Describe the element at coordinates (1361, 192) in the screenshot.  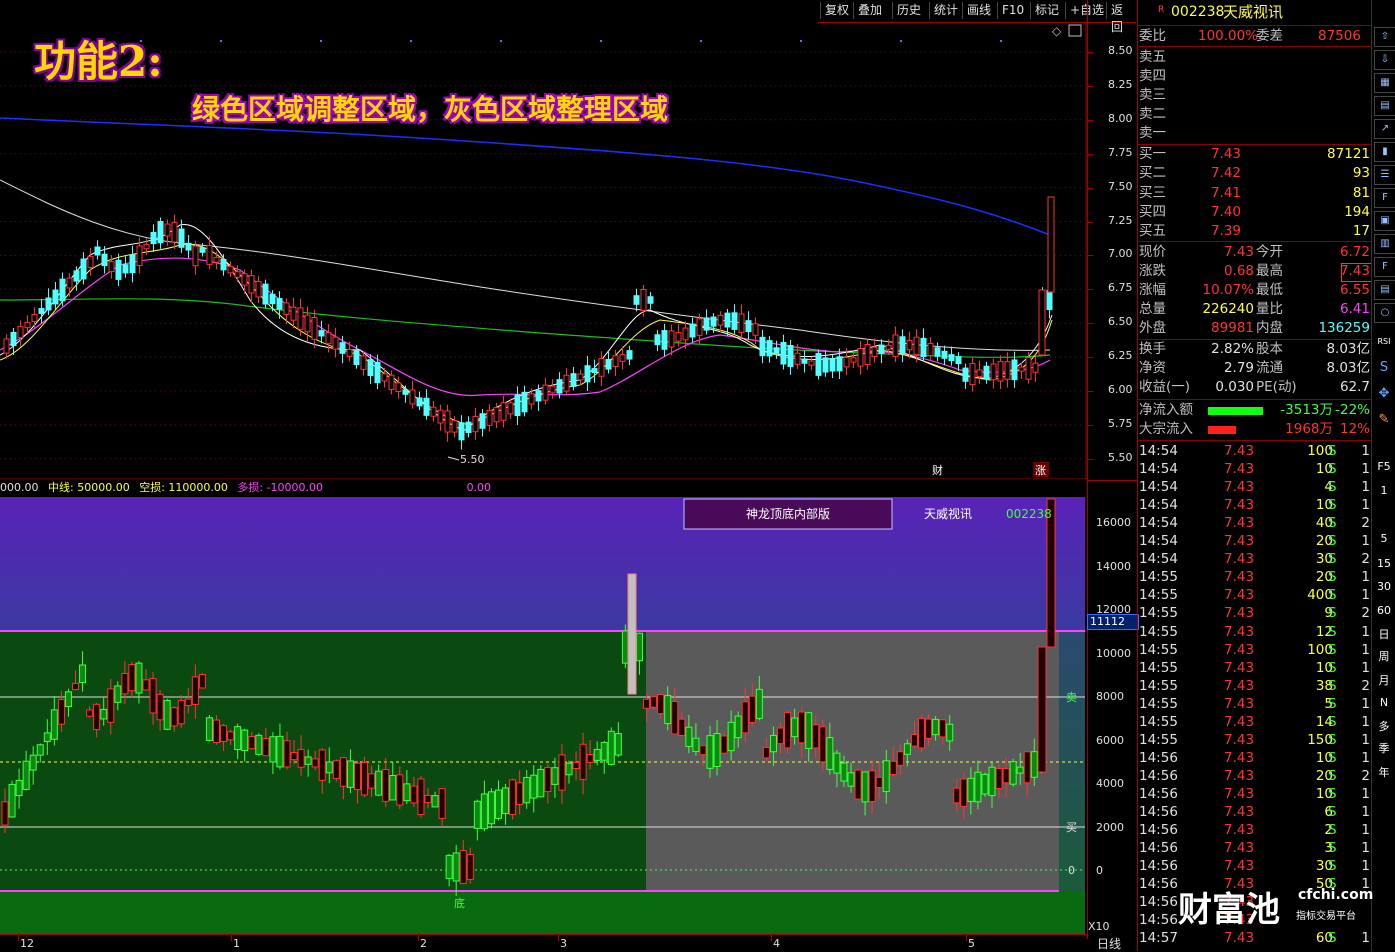
I see `buy-volume: 81` at that location.